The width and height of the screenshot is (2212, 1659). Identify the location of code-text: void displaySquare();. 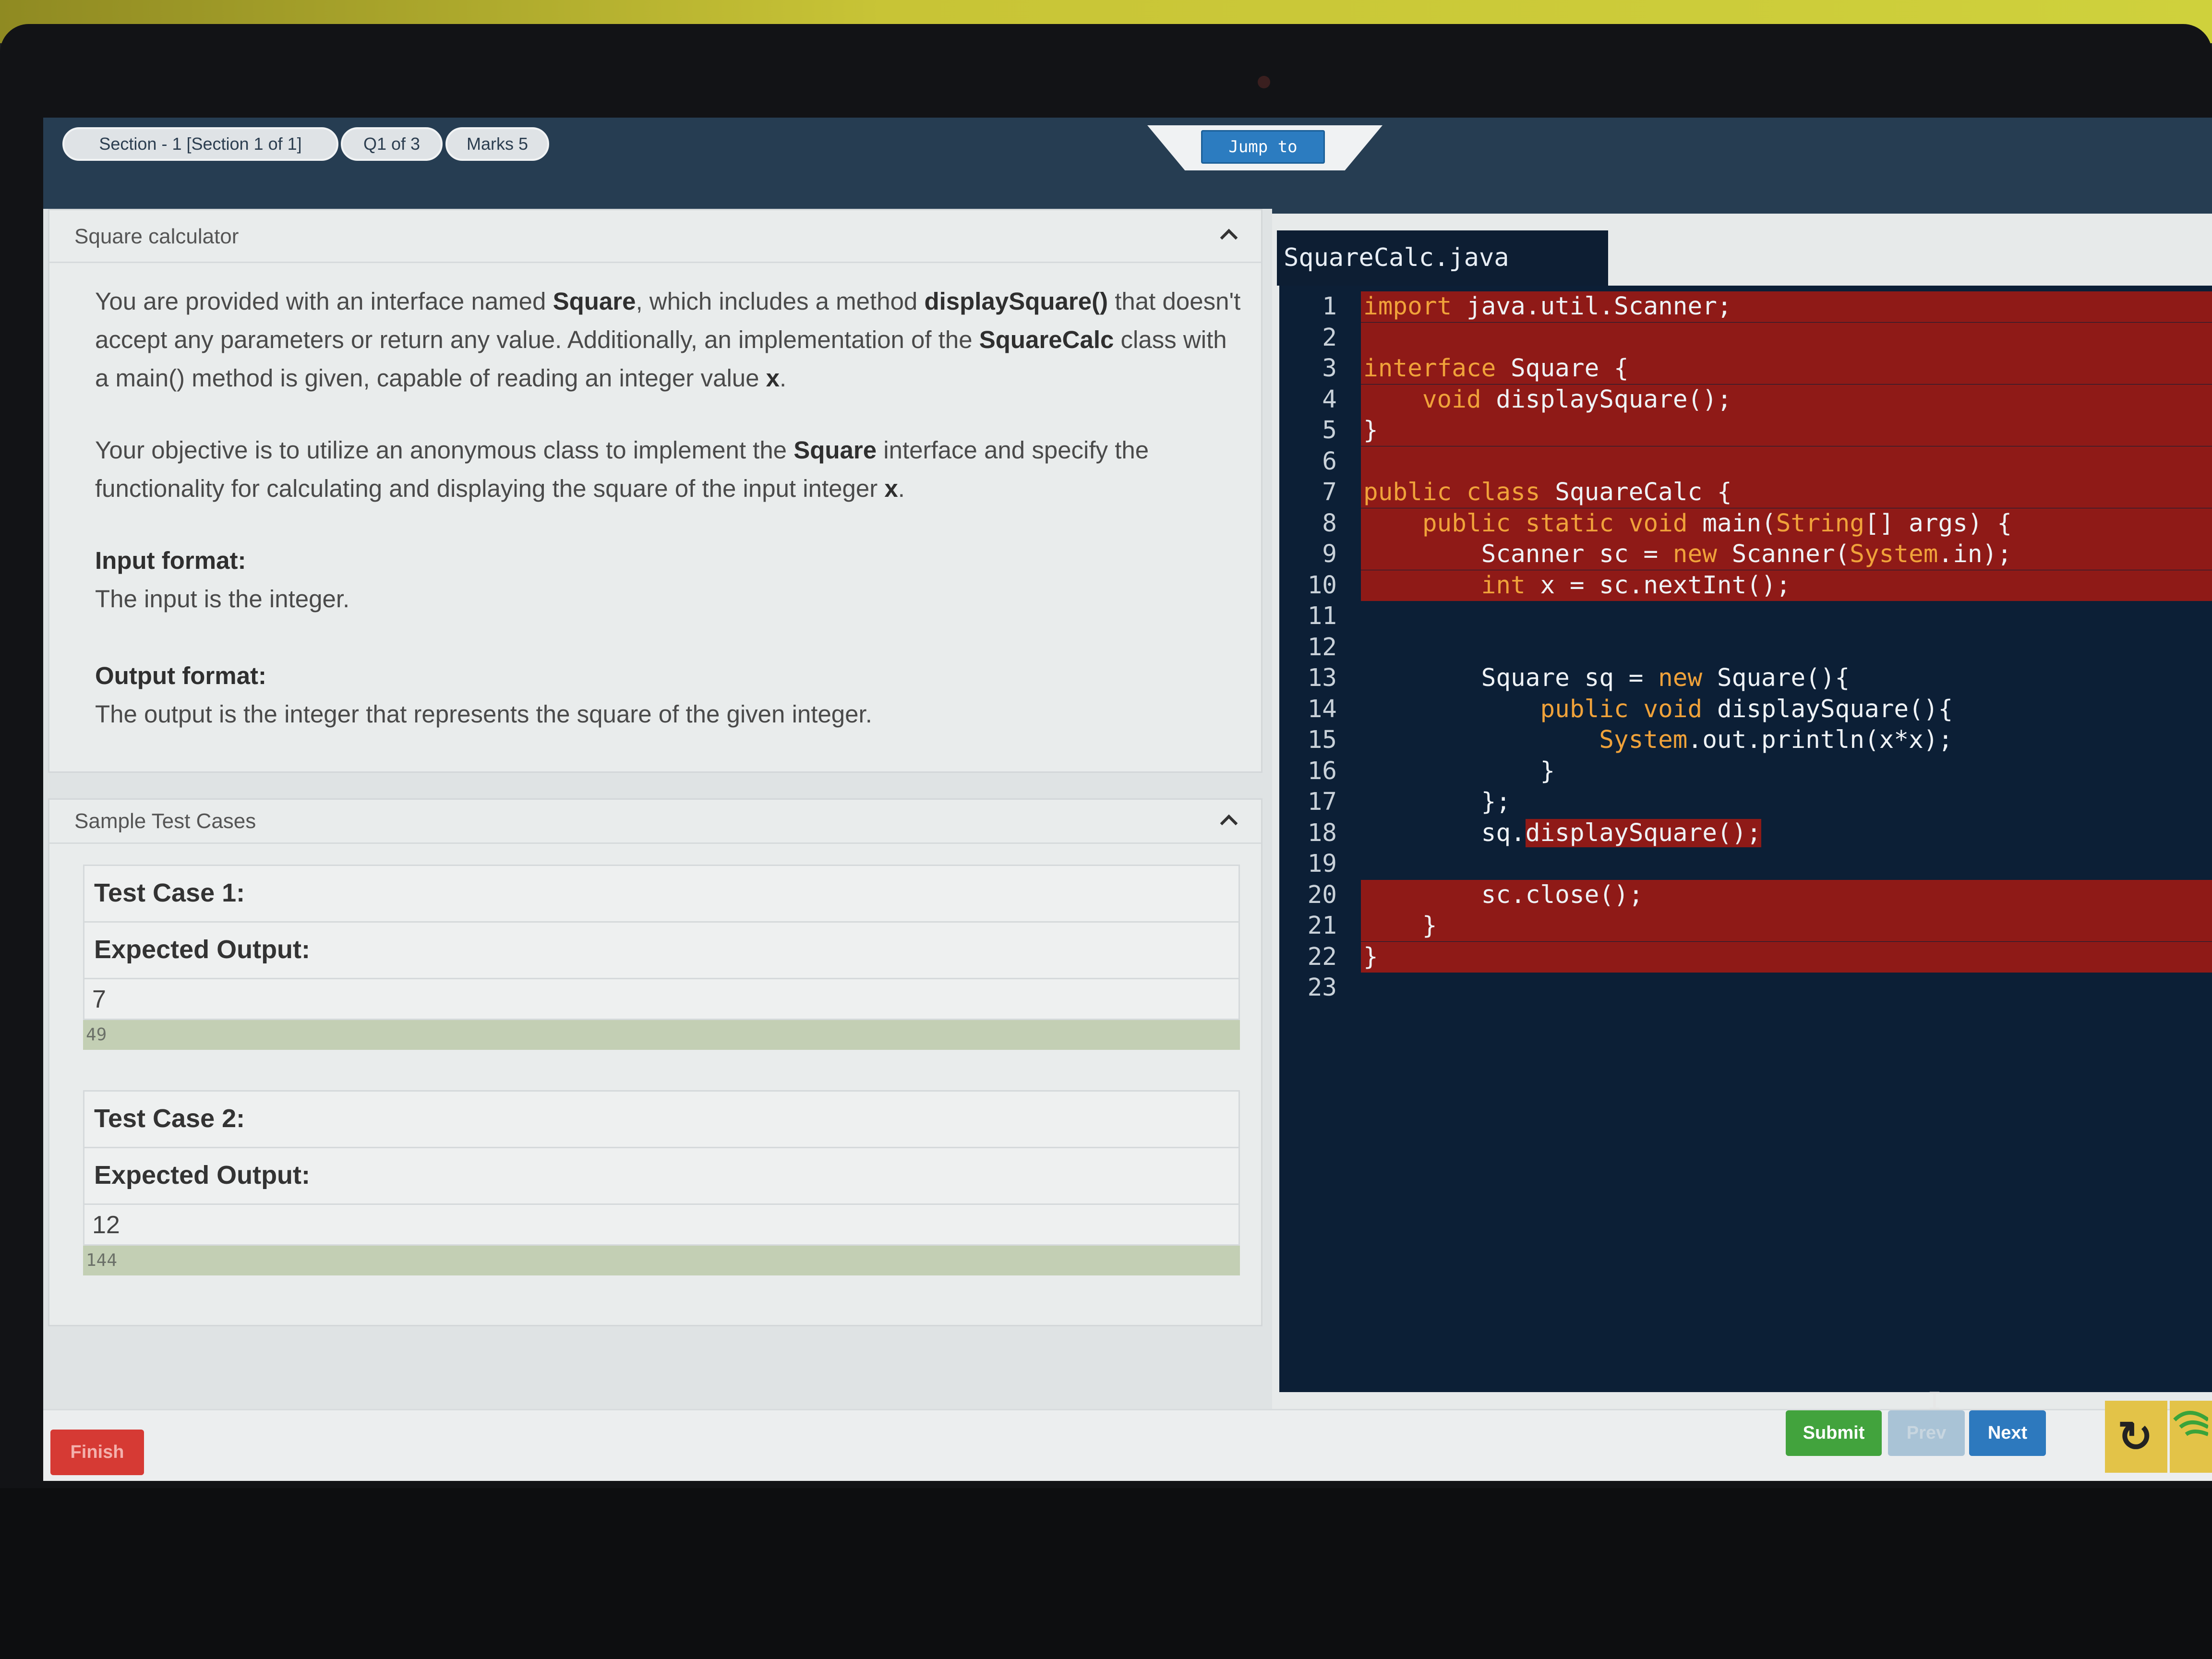
(1547, 400).